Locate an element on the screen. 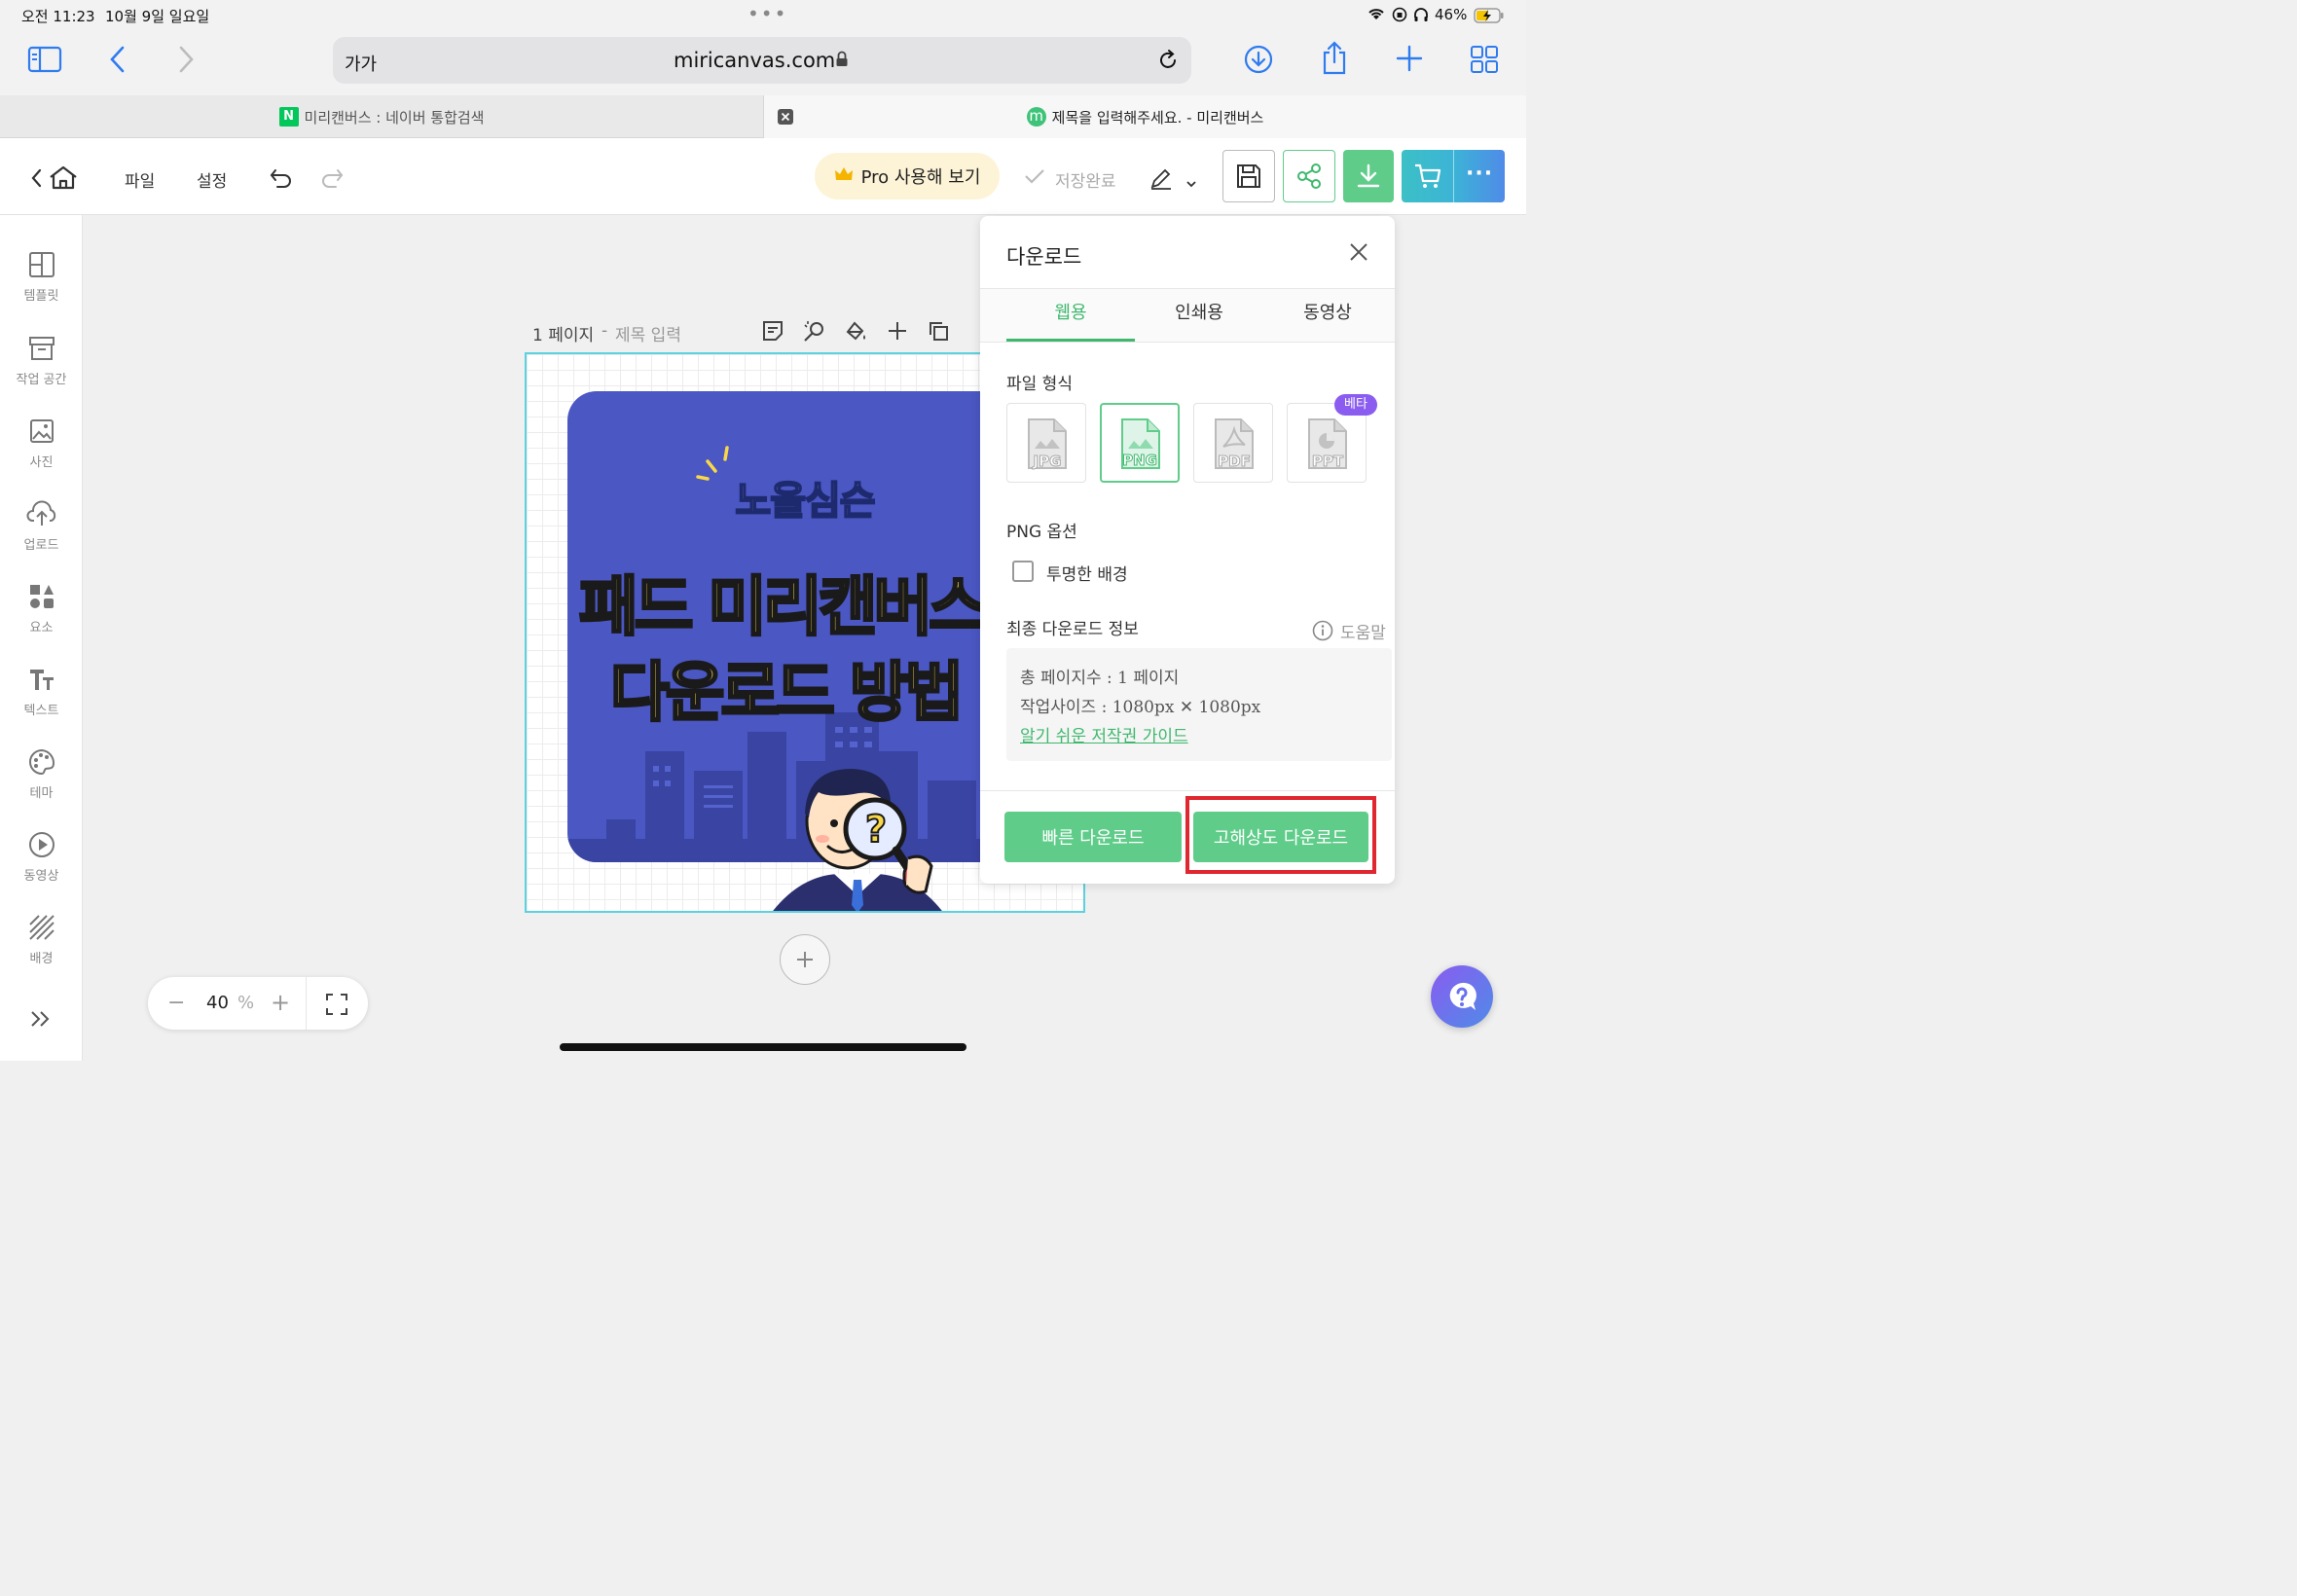  share-icon is located at coordinates (1334, 60).